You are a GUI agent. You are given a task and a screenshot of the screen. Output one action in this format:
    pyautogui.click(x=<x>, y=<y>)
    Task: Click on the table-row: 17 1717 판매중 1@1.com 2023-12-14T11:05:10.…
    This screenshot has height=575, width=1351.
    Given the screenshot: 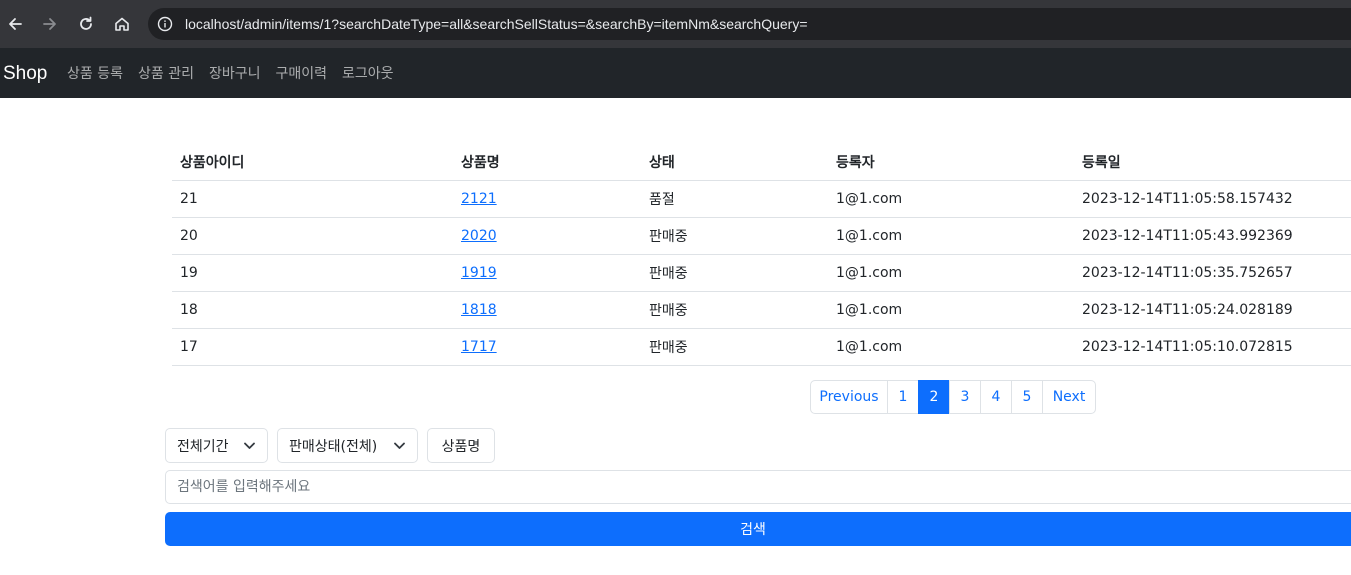 What is the action you would take?
    pyautogui.click(x=761, y=347)
    